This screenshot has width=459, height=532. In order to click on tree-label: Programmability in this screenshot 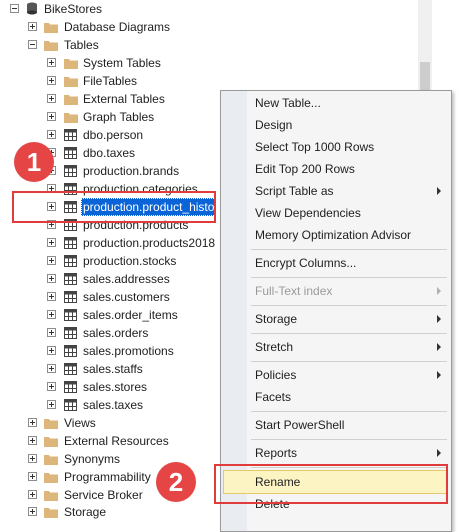, I will do `click(107, 477)`.